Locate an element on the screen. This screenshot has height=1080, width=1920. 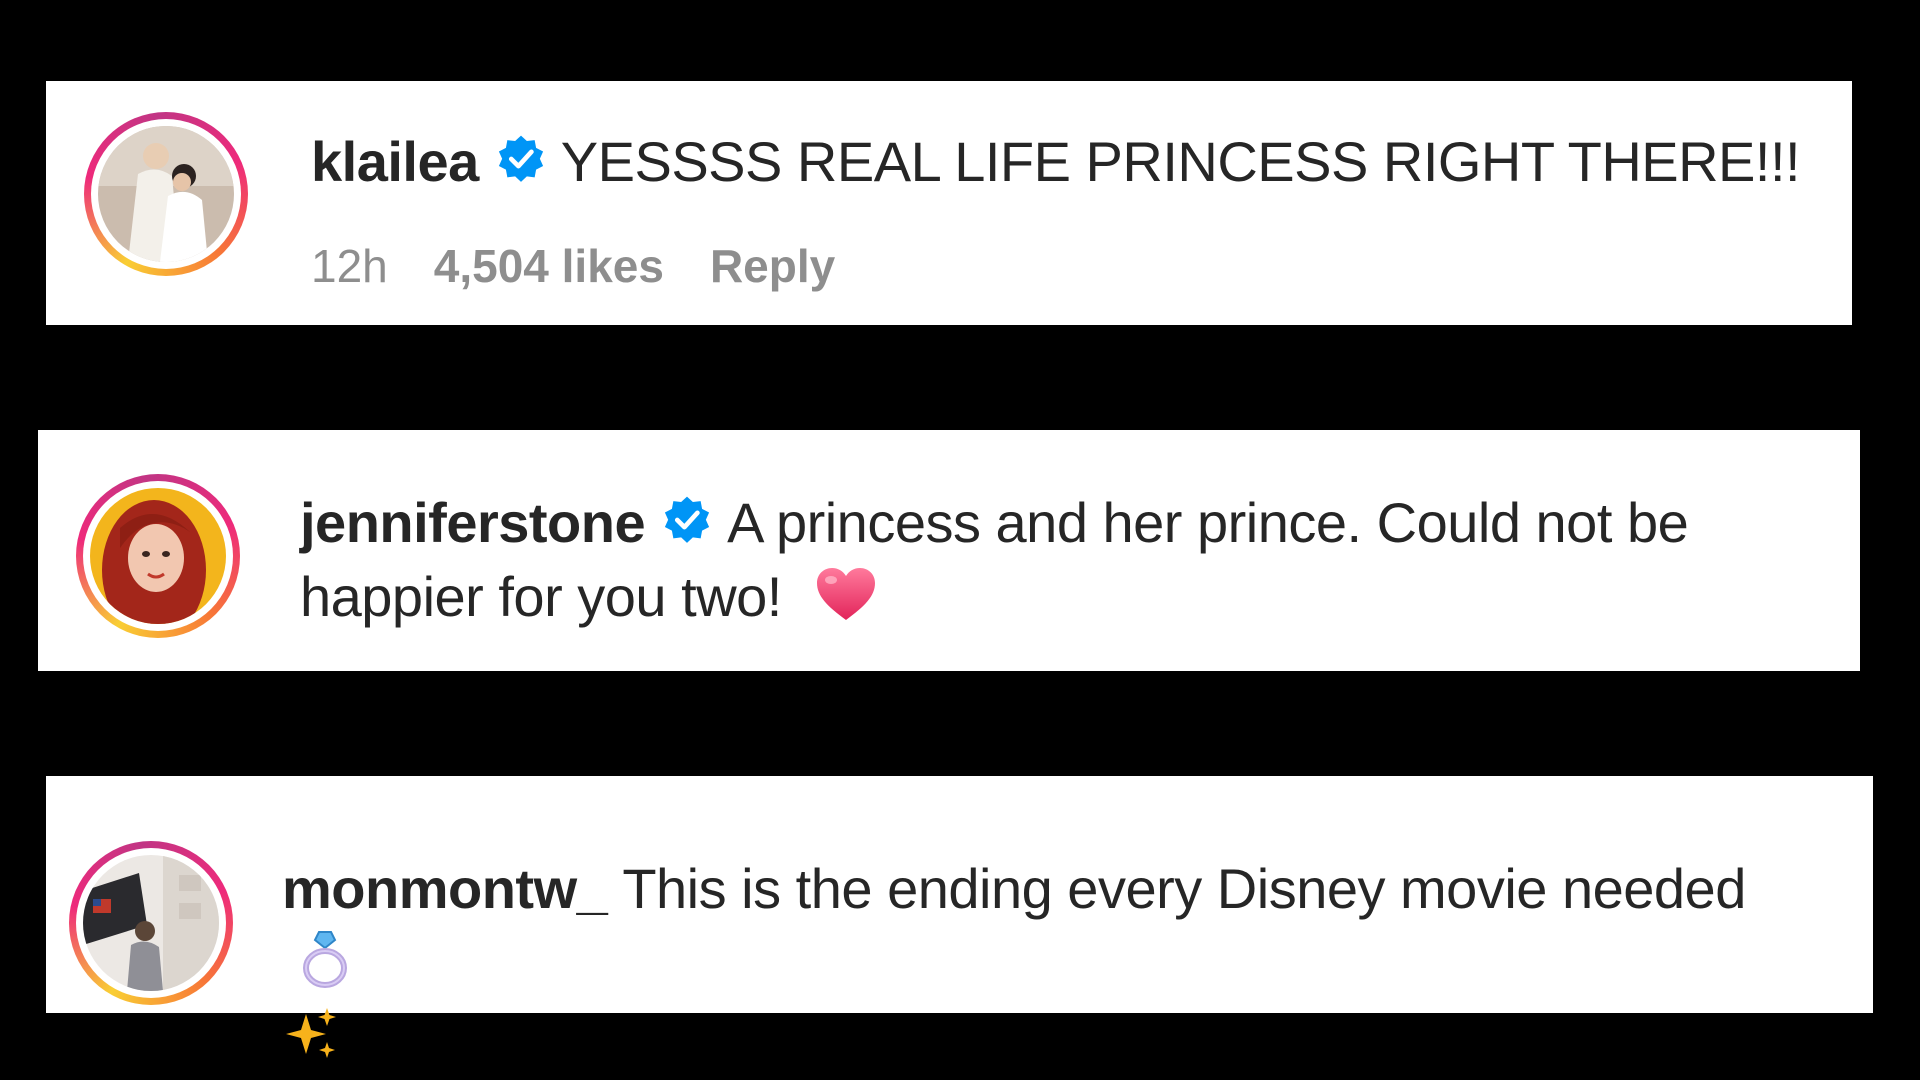
likes-count: 4,504 likes is located at coordinates (549, 266).